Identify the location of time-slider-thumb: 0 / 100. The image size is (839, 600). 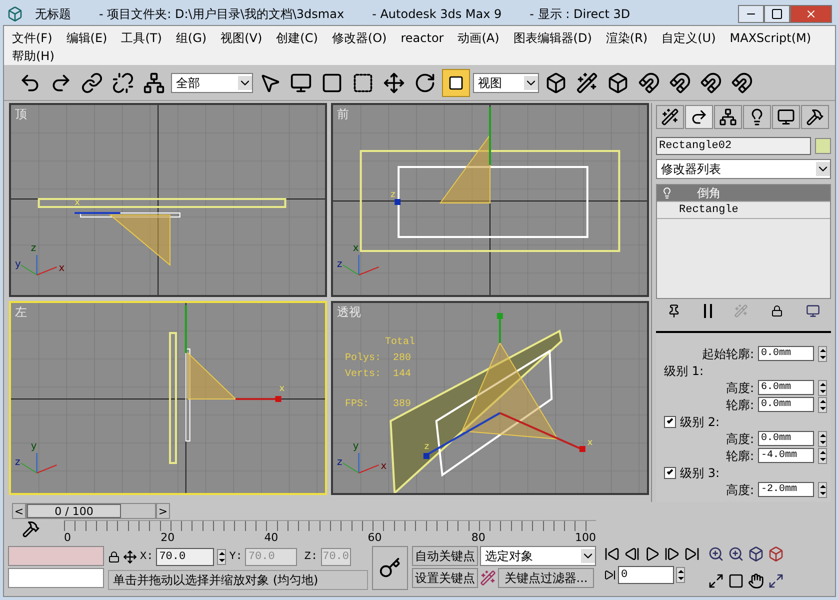
(74, 511).